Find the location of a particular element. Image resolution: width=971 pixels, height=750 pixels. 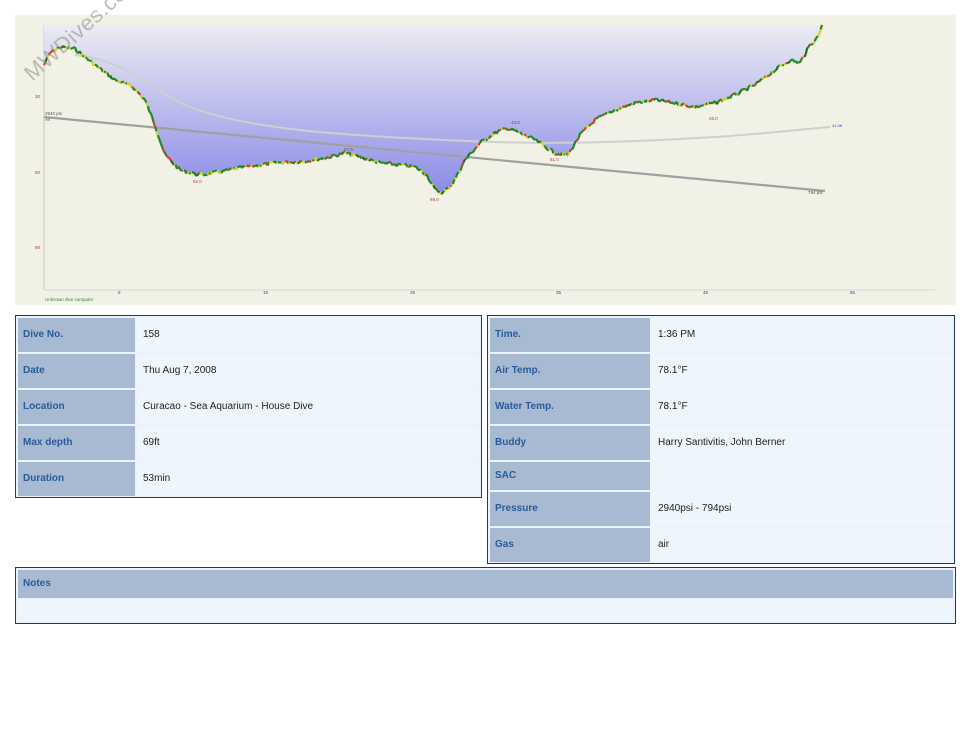

x-tick: 15 is located at coordinates (266, 292).